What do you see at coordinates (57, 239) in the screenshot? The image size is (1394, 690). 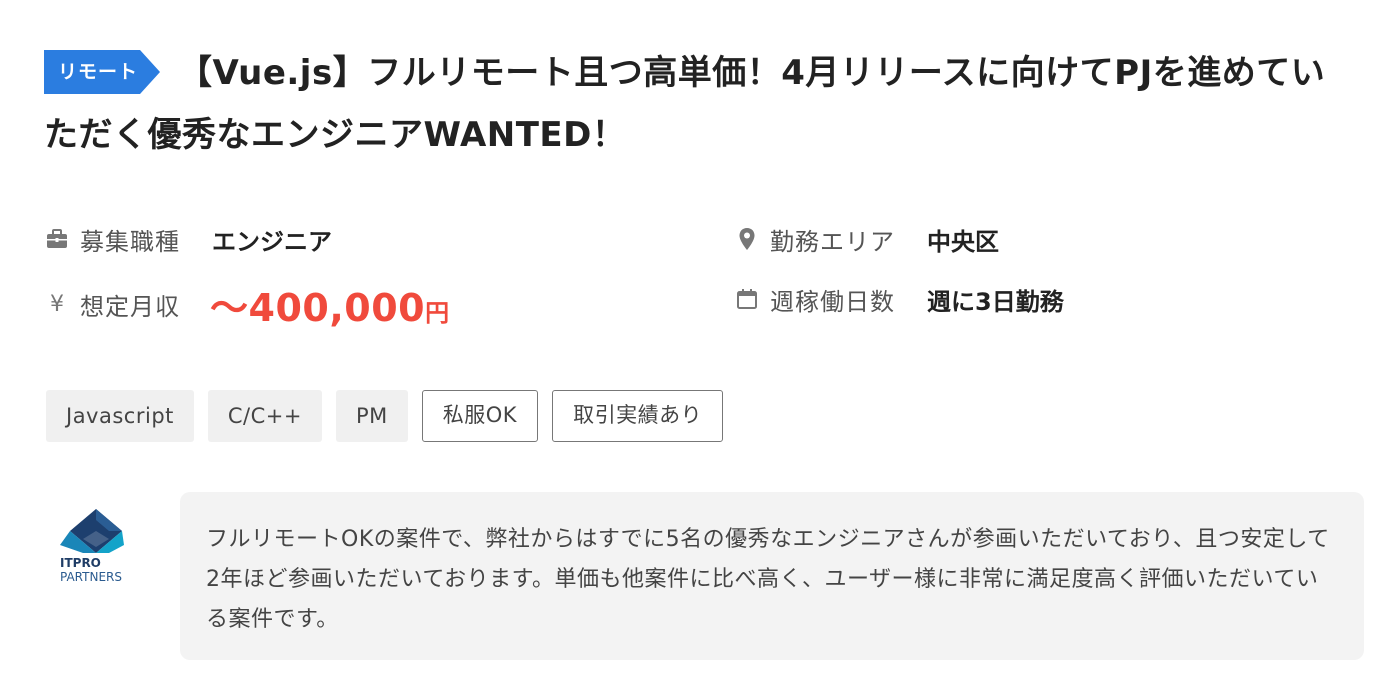 I see `briefcase-icon` at bounding box center [57, 239].